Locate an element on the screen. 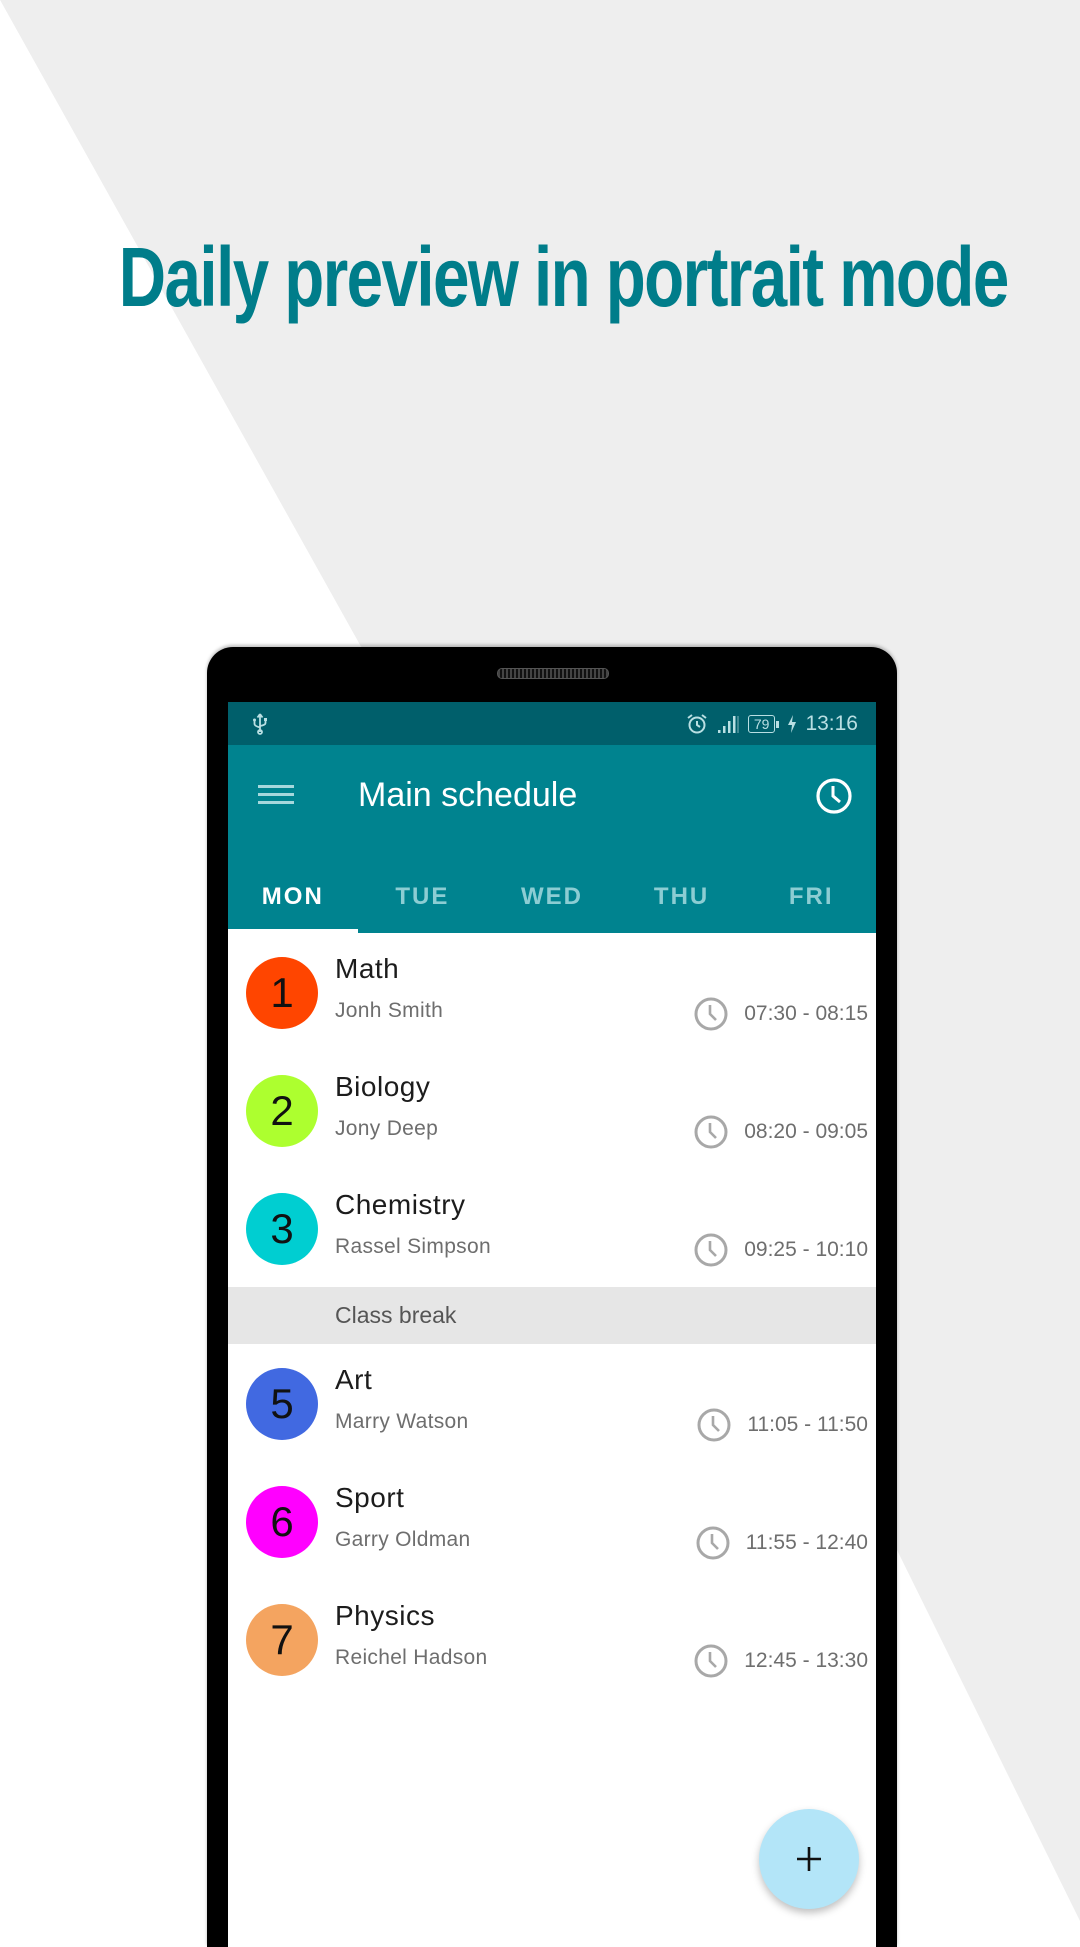 The image size is (1080, 1947). lesson-row: 3 Chemistry Rassel Simpson 09:25 - 10:10 is located at coordinates (552, 1228).